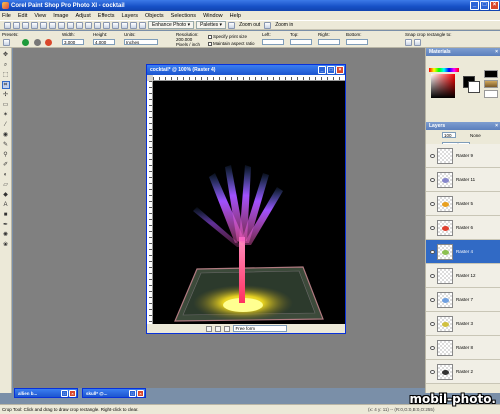  What do you see at coordinates (463, 348) in the screenshot?
I see `layer-row: Raster 8` at bounding box center [463, 348].